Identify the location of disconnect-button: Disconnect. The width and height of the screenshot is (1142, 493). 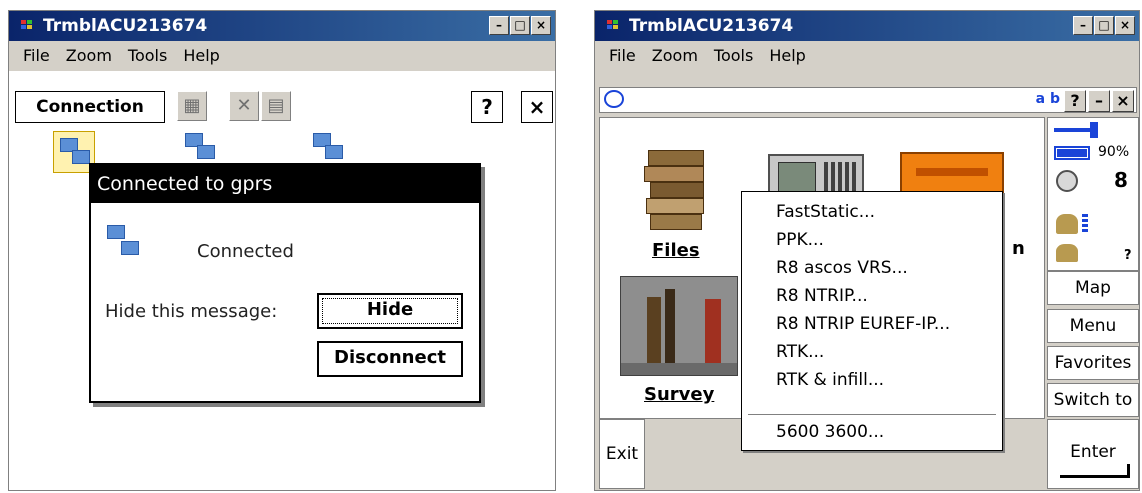
(390, 359).